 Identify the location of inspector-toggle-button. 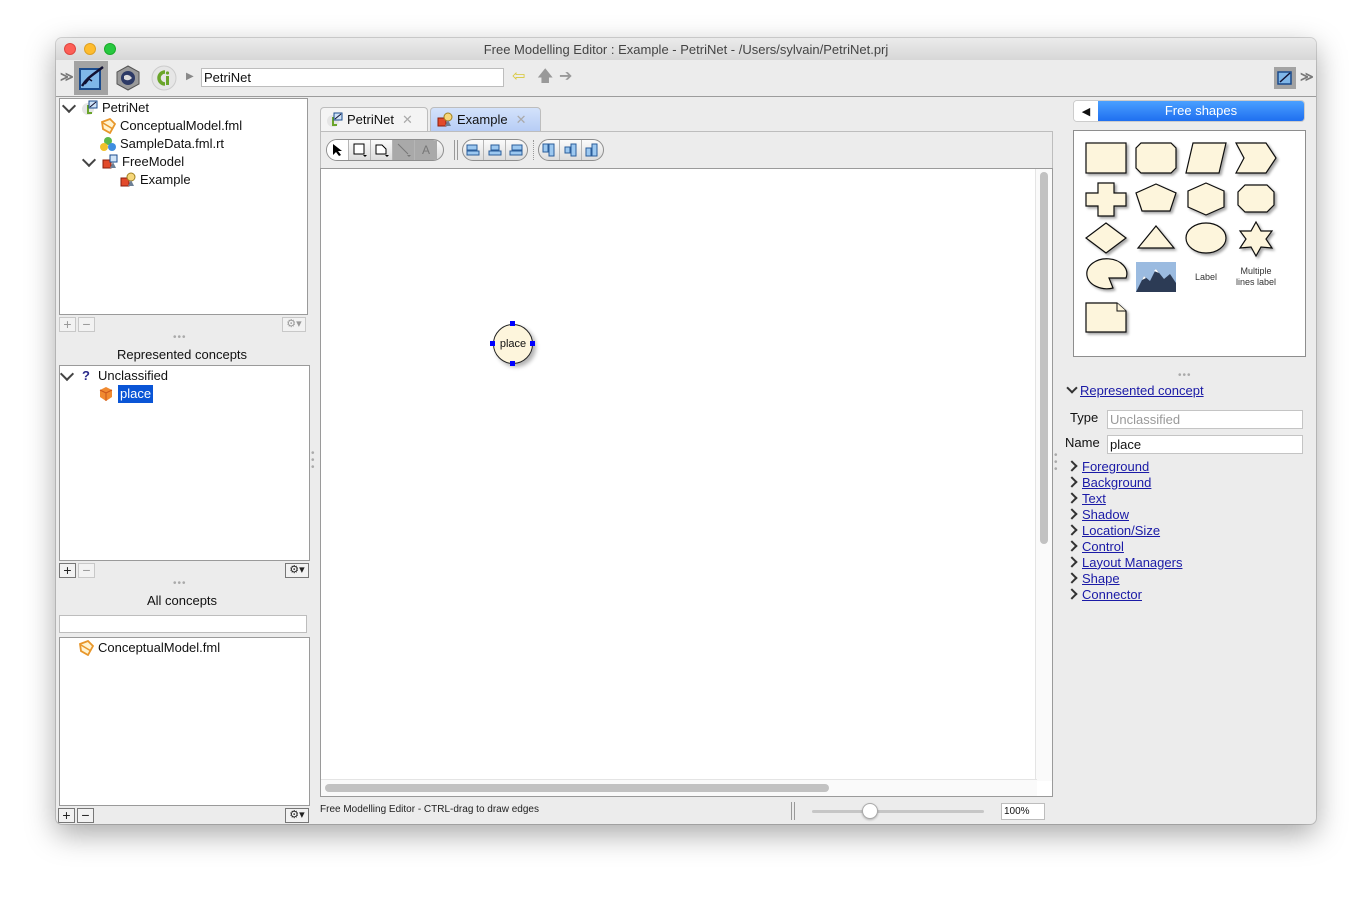
(1285, 78).